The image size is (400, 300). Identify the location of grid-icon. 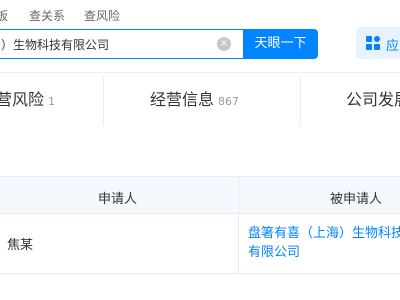
(373, 43).